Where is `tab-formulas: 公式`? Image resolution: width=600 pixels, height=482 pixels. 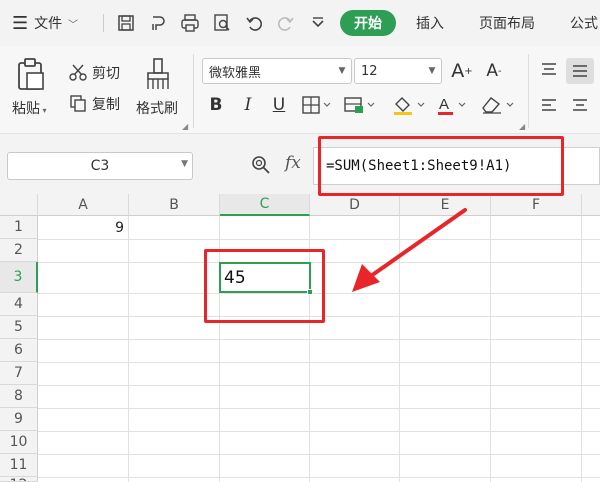
tab-formulas: 公式 is located at coordinates (584, 23).